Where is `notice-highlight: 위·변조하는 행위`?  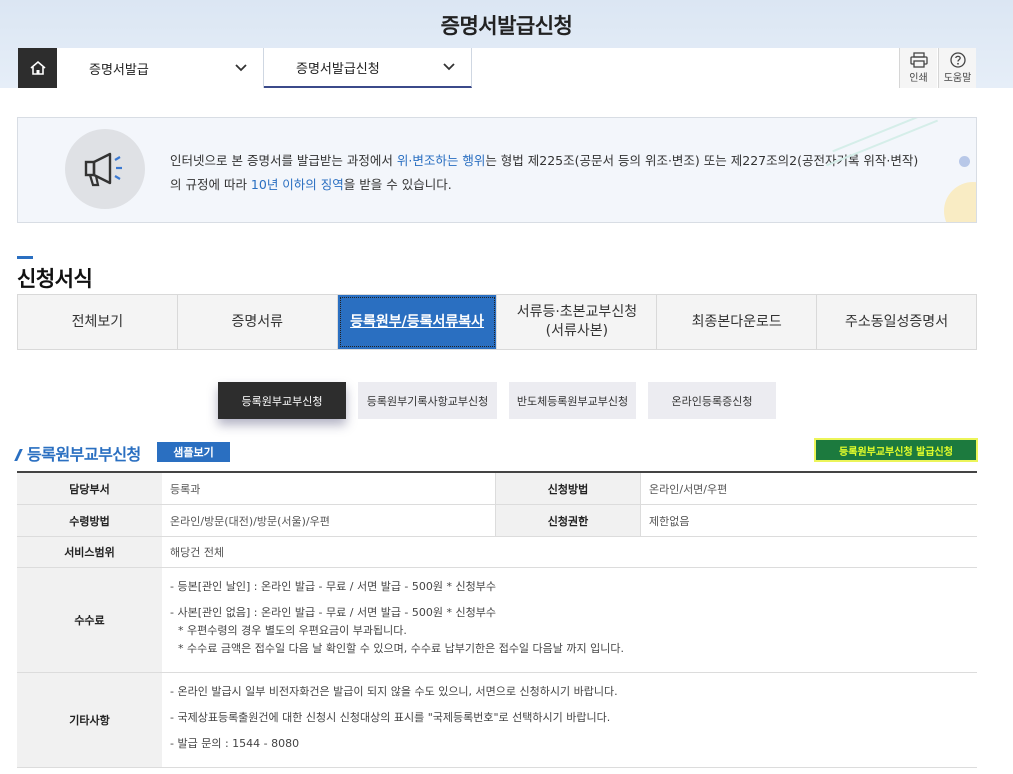 notice-highlight: 위·변조하는 행위 is located at coordinates (441, 160).